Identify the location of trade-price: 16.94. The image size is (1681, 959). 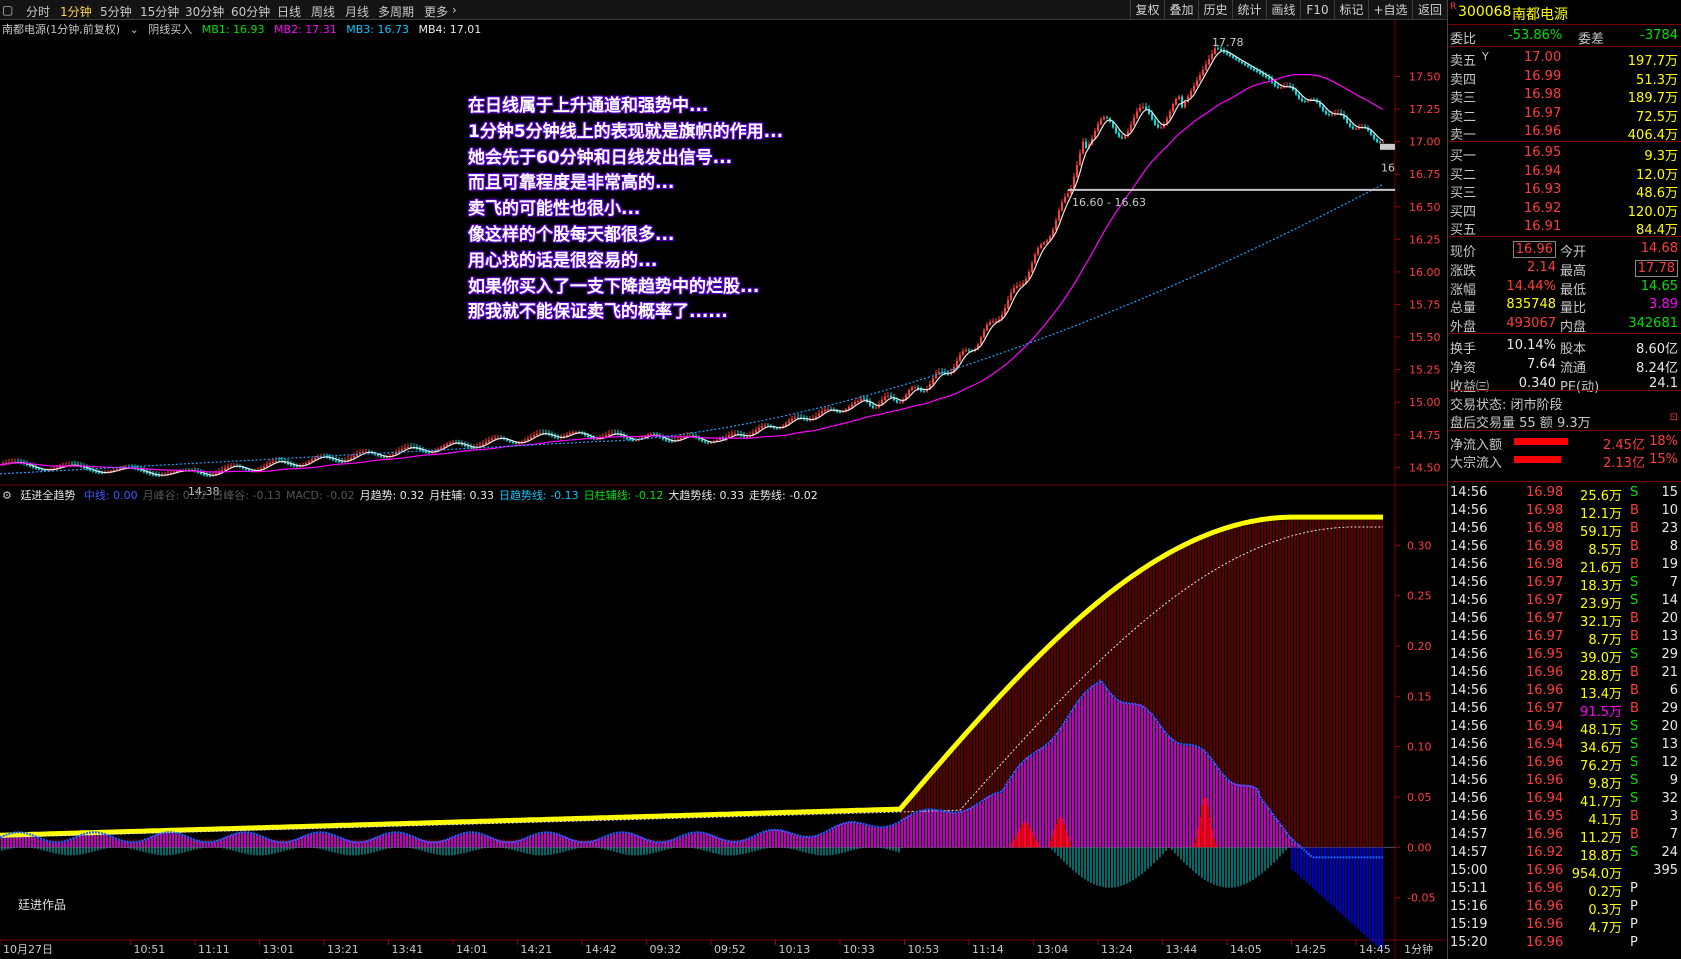
(1545, 744).